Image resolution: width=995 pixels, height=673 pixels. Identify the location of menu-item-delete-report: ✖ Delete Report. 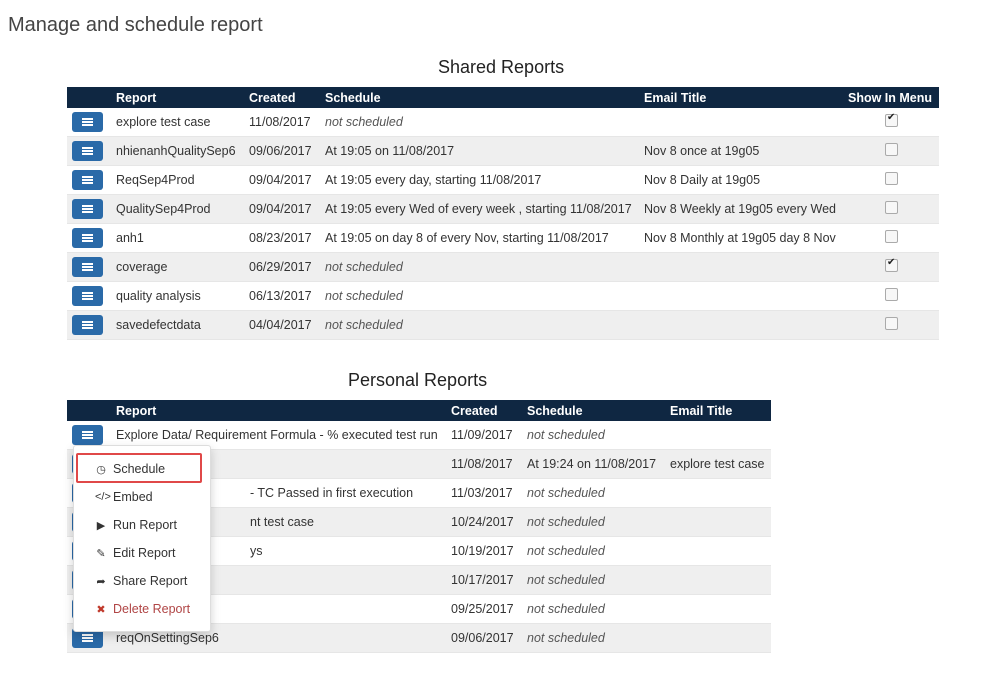
(142, 609).